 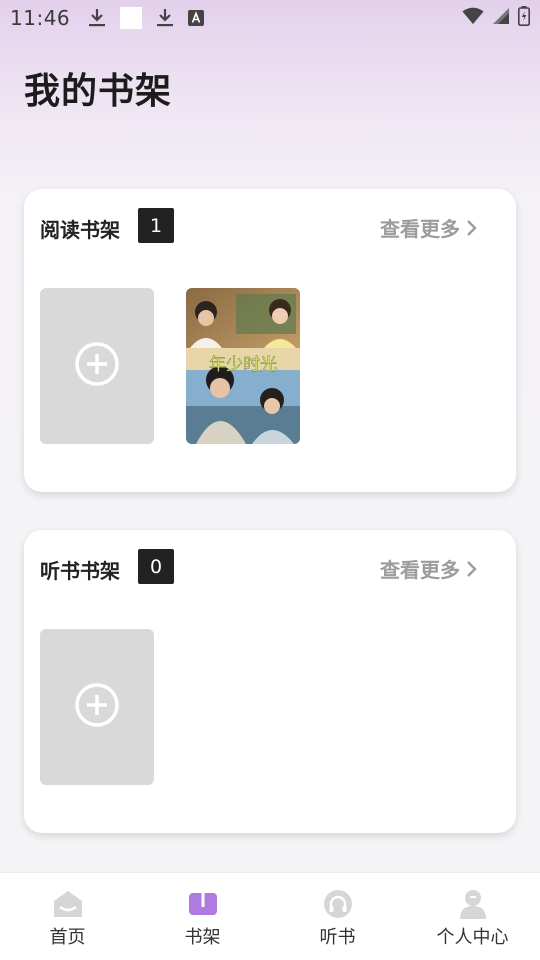 I want to click on listening-shelf-header: 听书书架 0 查看更多, so click(x=270, y=567).